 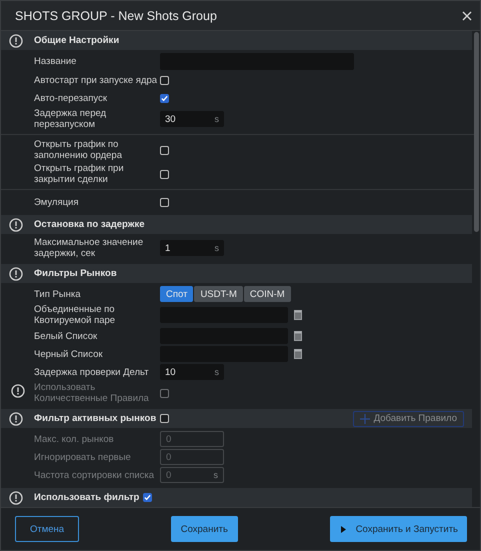 I want to click on plus-icon, so click(x=365, y=419).